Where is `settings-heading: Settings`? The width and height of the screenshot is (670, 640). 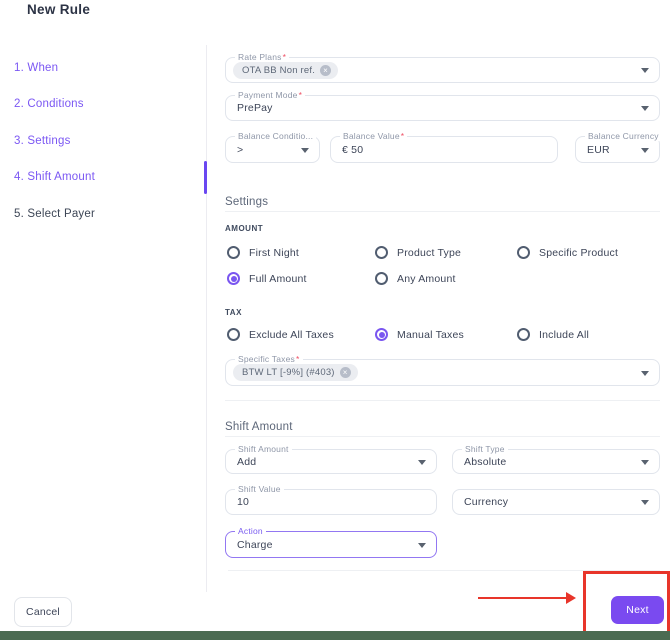 settings-heading: Settings is located at coordinates (247, 202).